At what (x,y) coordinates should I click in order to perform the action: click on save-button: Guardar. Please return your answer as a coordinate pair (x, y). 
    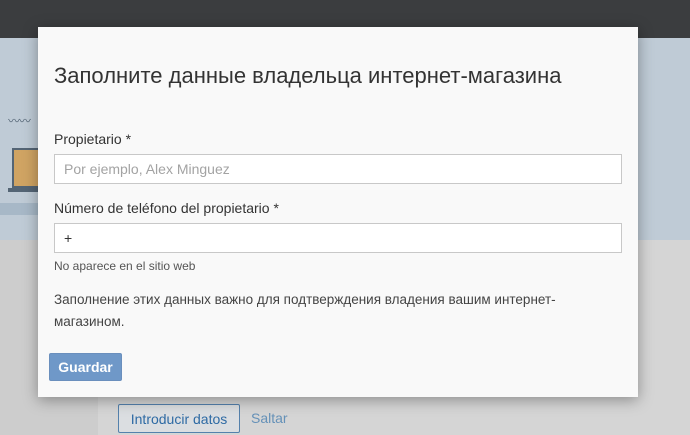
    Looking at the image, I should click on (85, 367).